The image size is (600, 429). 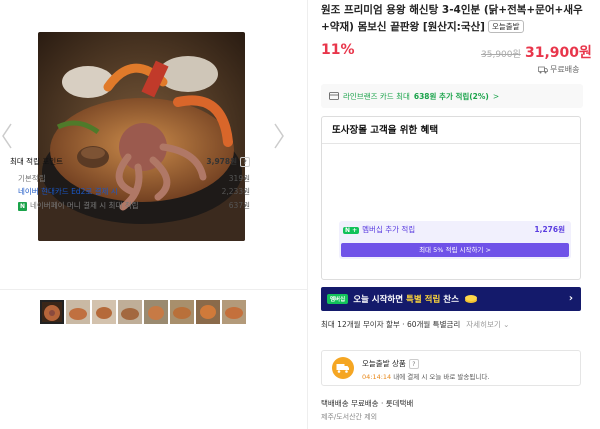 I want to click on basic-points-row: 기본적립 319원, so click(x=134, y=178).